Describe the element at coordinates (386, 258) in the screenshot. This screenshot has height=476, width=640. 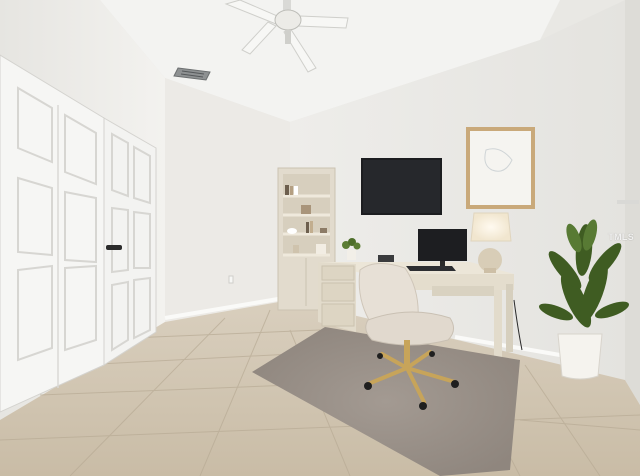
I see `desk-gadget` at that location.